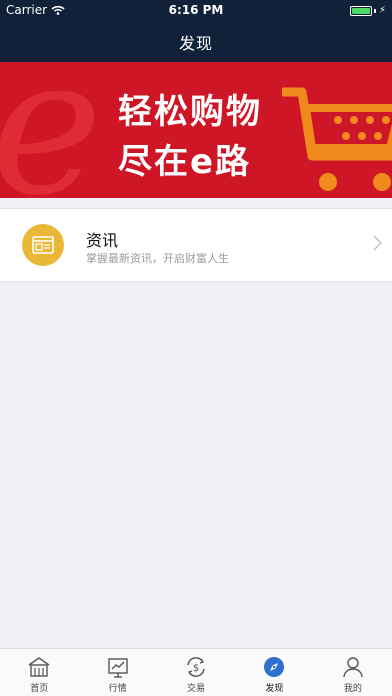 This screenshot has height=696, width=392. I want to click on banner-line-2: 尽在e路, so click(185, 162).